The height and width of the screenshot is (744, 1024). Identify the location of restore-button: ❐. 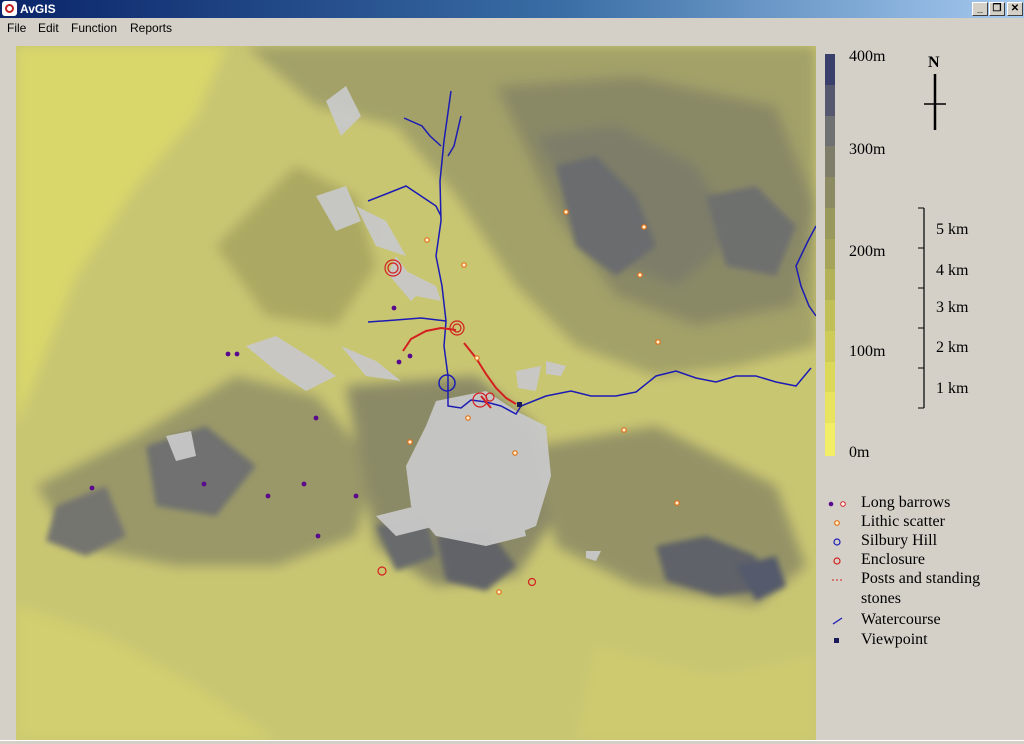
(997, 9).